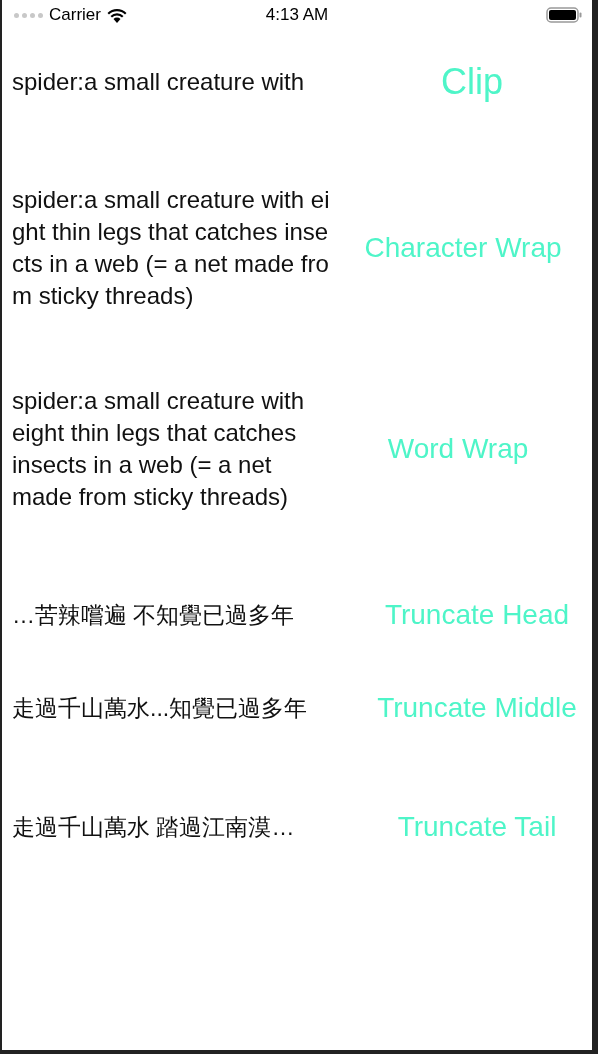  What do you see at coordinates (463, 248) in the screenshot?
I see `mode-label: Character Wrap` at bounding box center [463, 248].